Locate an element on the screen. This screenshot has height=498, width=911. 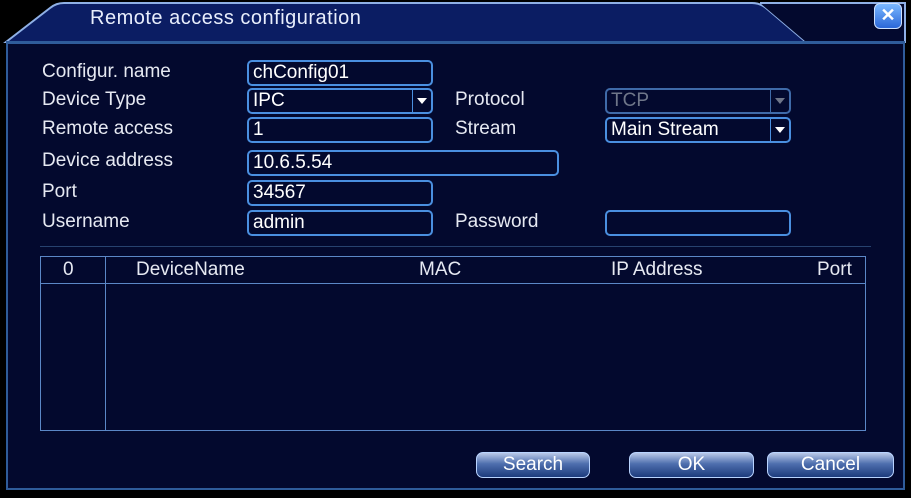
stream-value: Main Stream is located at coordinates (665, 129).